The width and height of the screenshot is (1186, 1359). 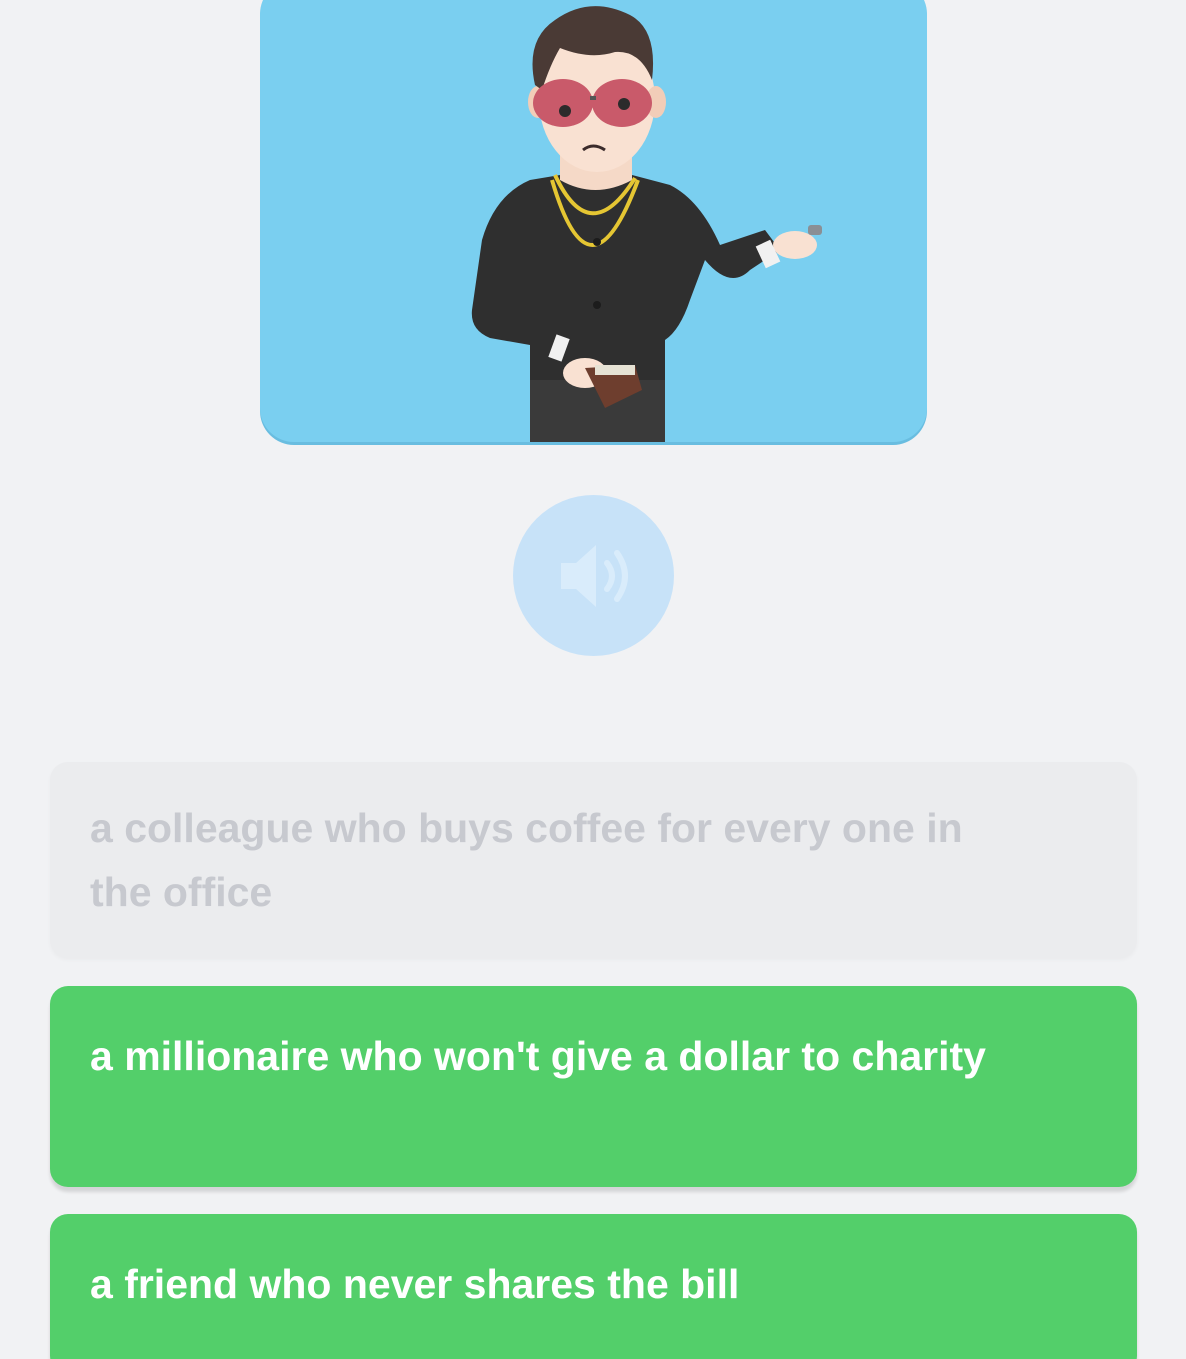 I want to click on answer-option-3: a friend who never shares the bill, so click(x=593, y=1286).